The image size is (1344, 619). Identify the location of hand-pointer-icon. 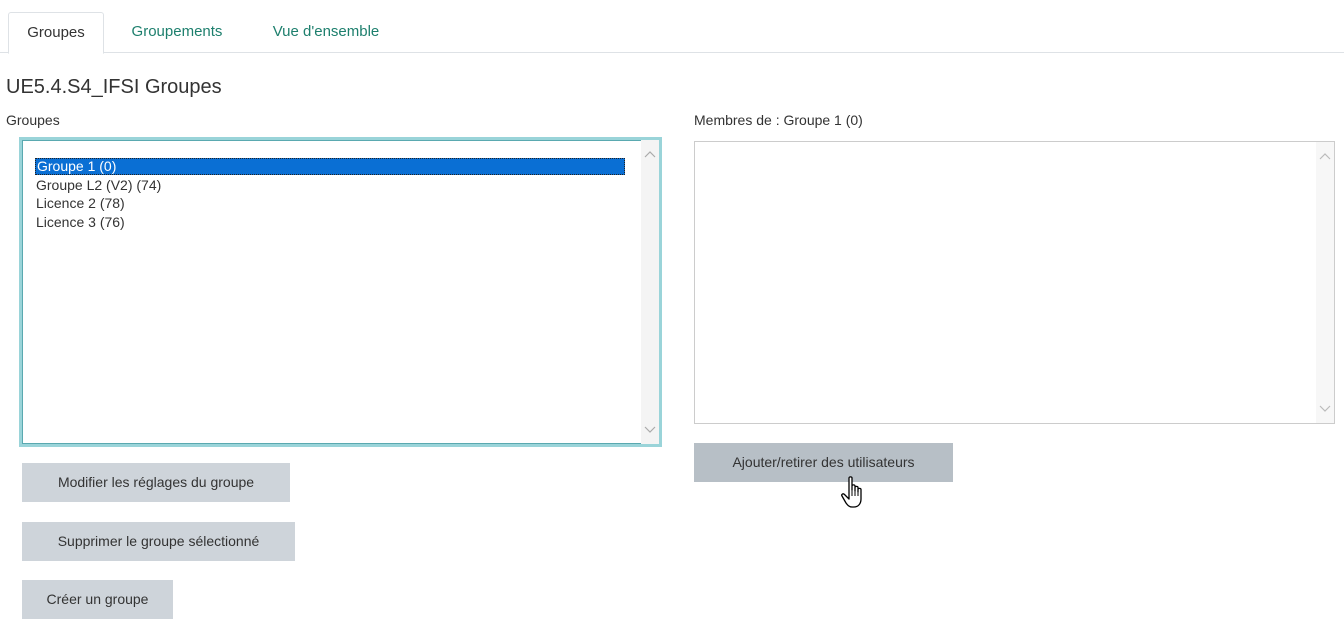
(855, 493).